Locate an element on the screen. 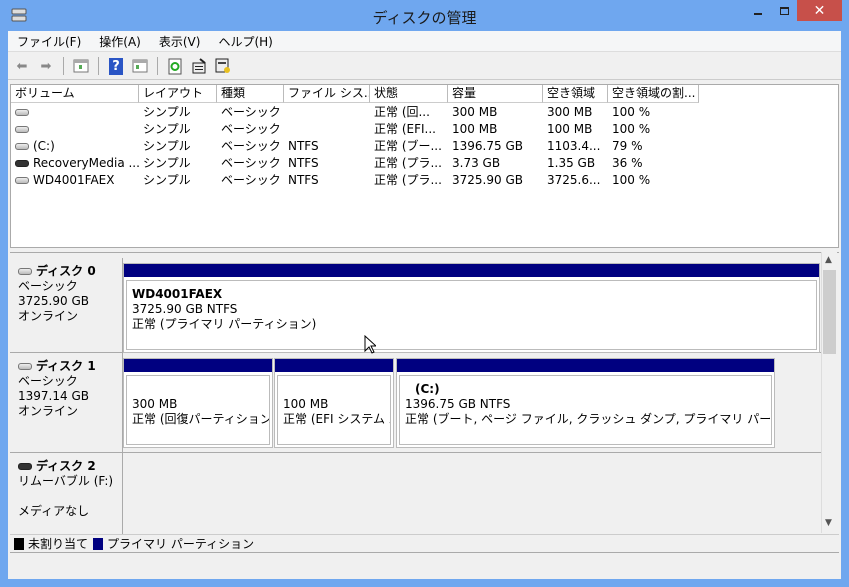 This screenshot has height=587, width=849. volume-row-name: (C:) is located at coordinates (33, 146).